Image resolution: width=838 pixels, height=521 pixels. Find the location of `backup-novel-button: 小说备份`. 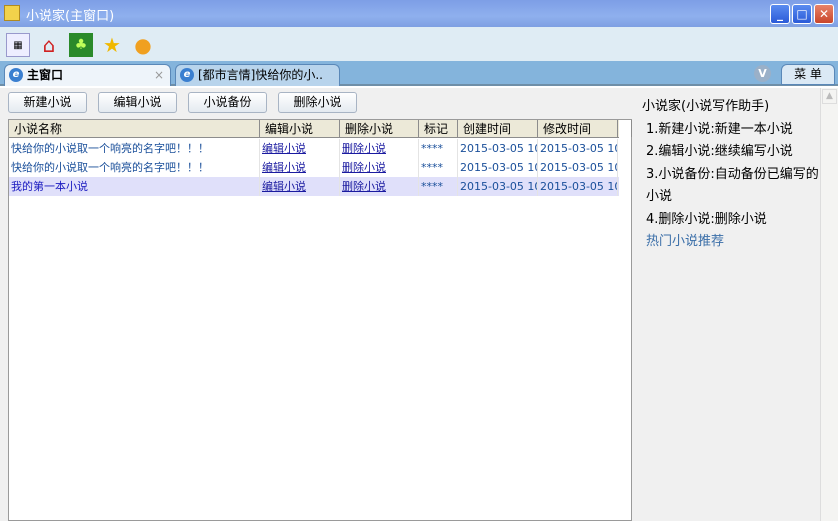

backup-novel-button: 小说备份 is located at coordinates (227, 102).